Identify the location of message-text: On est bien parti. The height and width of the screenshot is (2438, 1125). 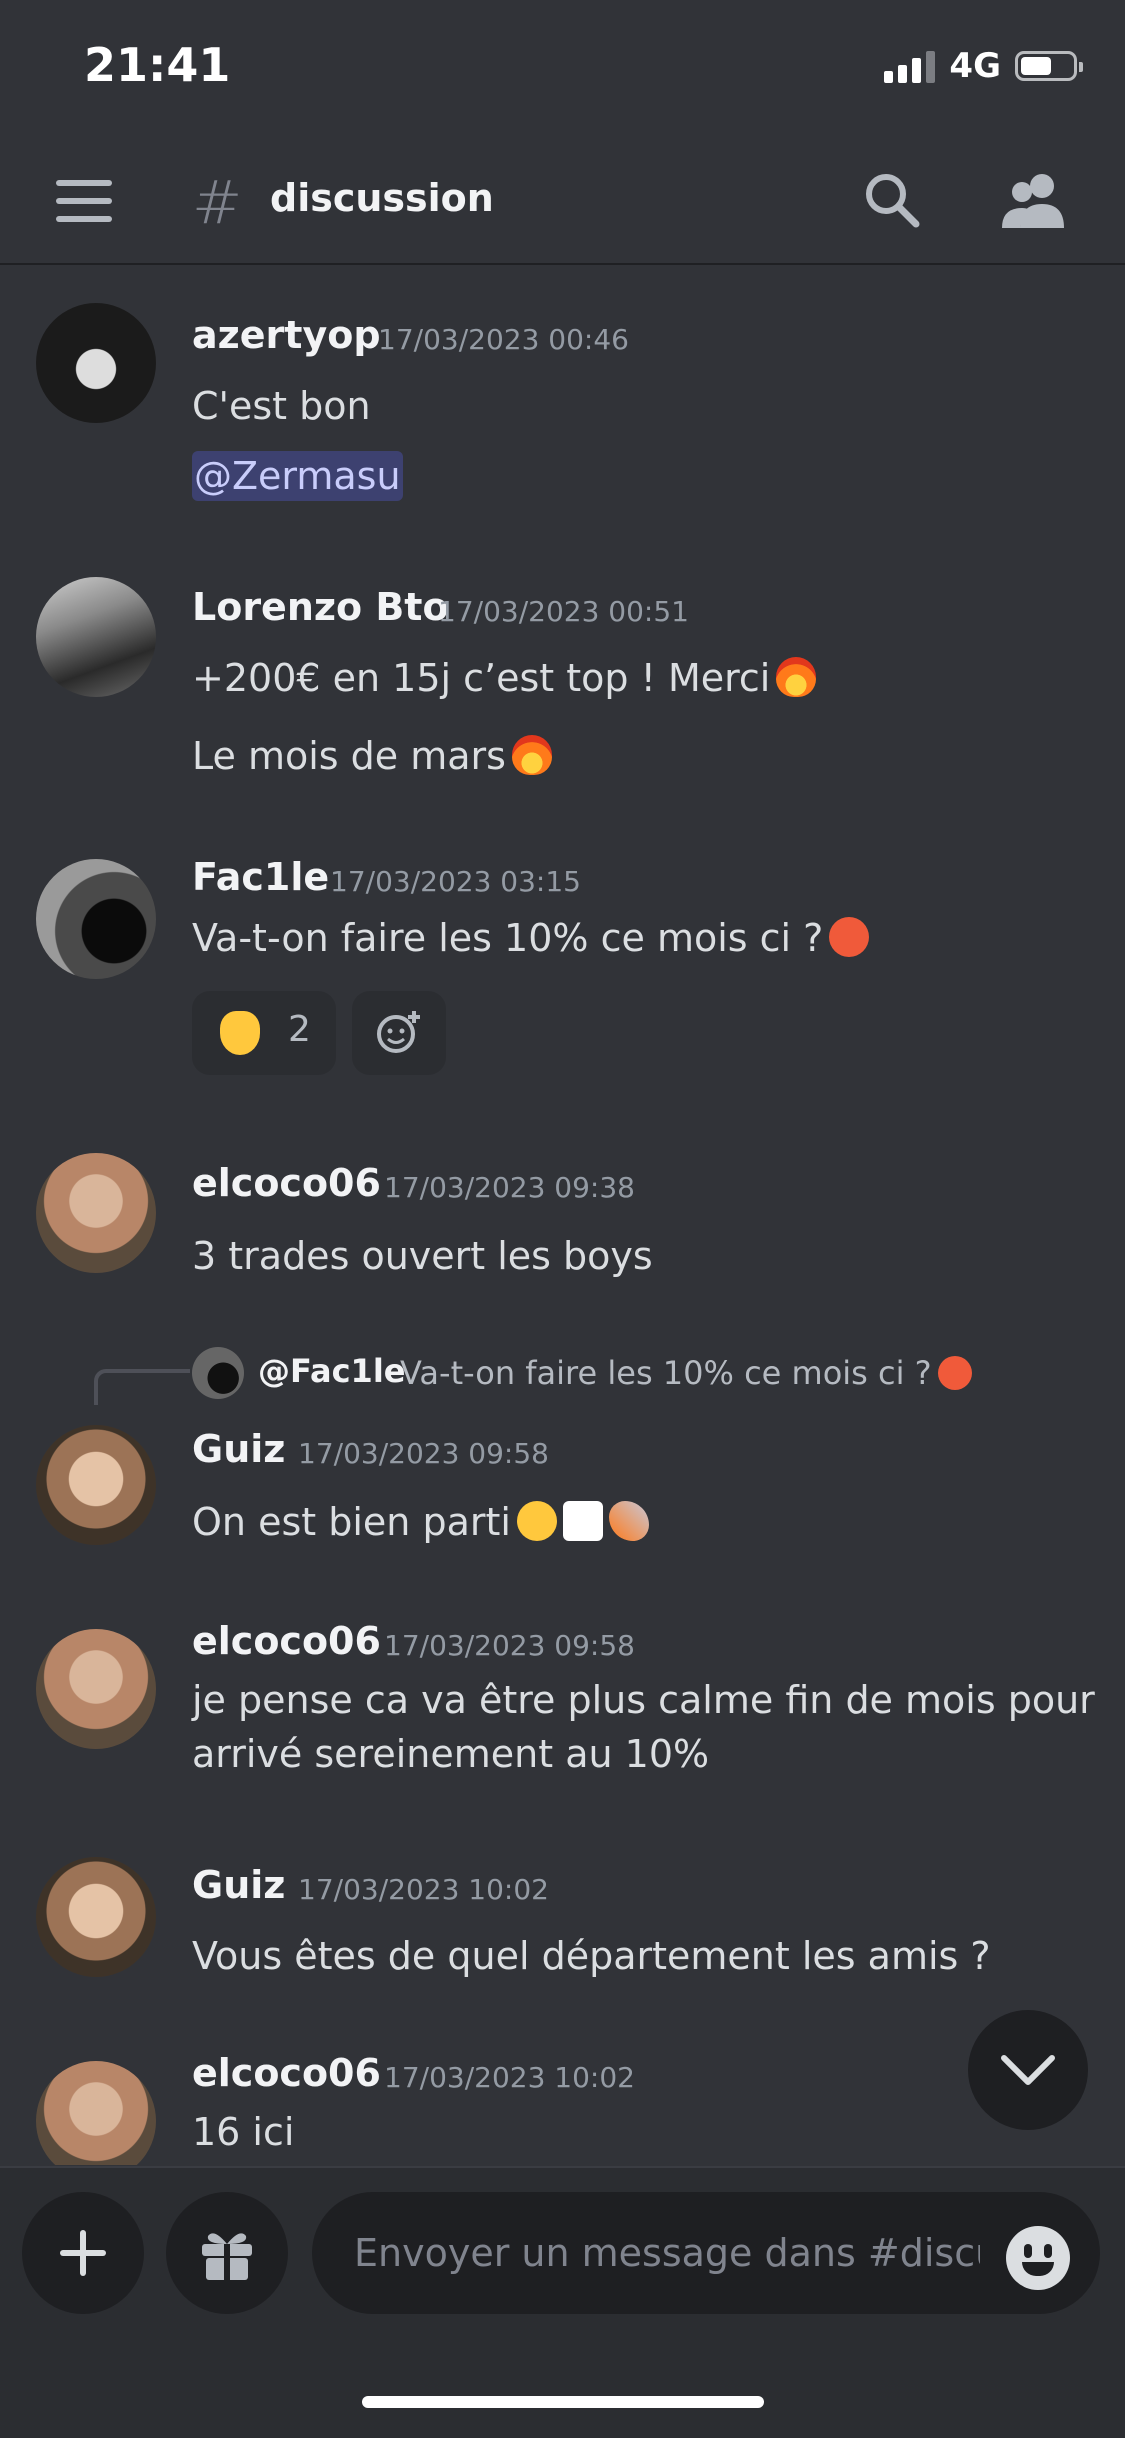
(420, 1522).